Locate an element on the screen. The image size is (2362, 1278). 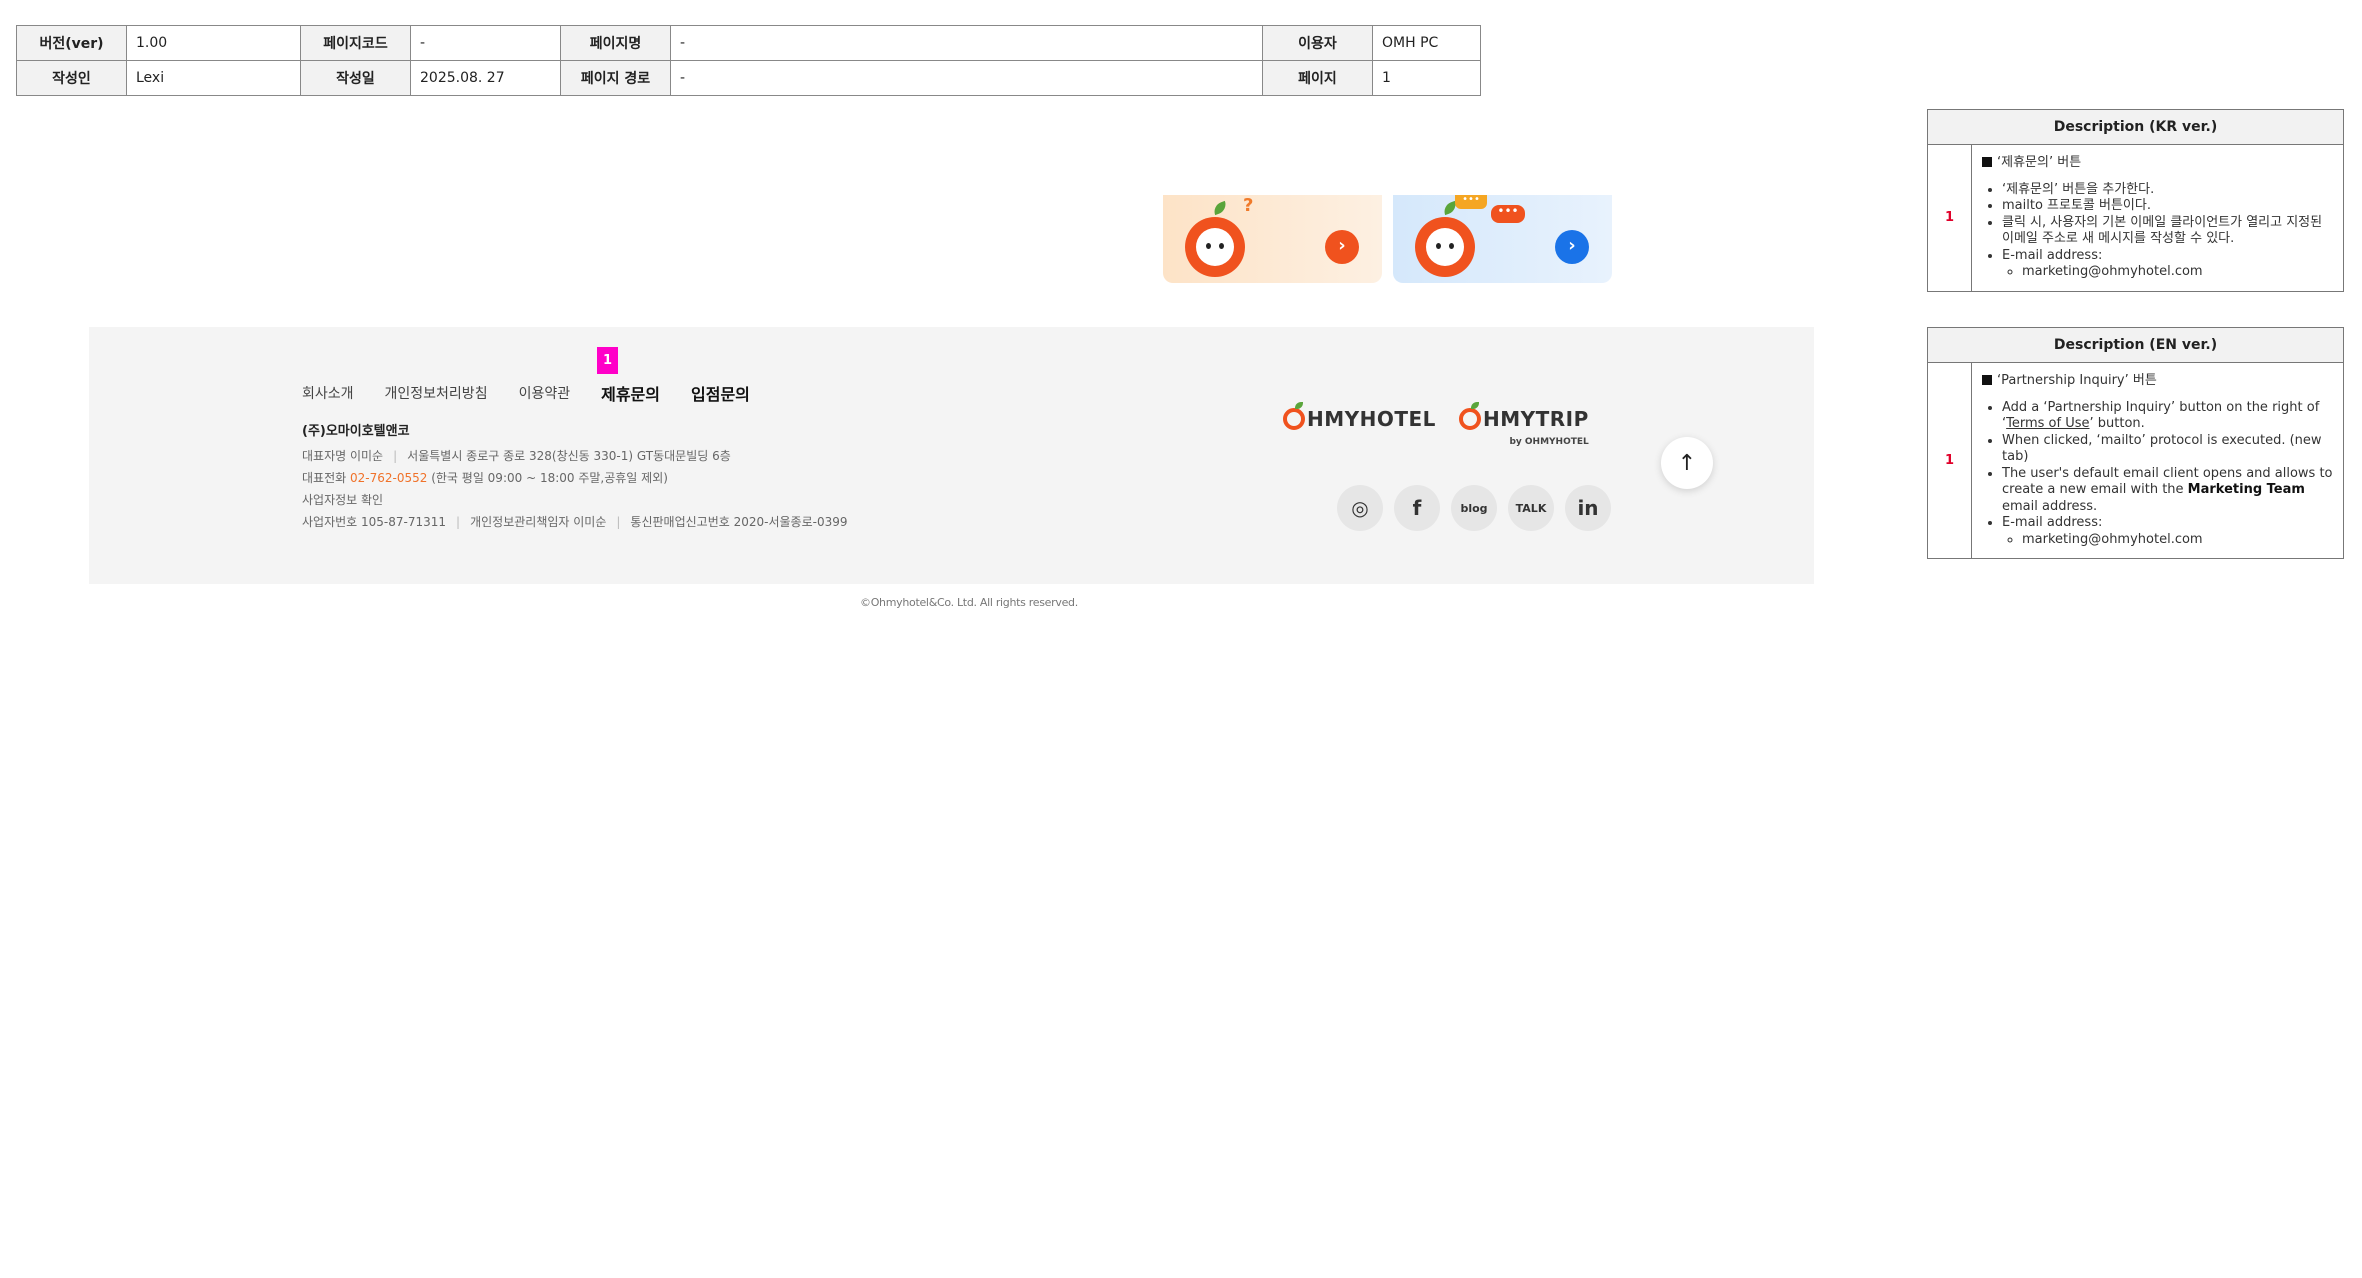
description-kr-header: Description (KR ver.) is located at coordinates (2135, 127).